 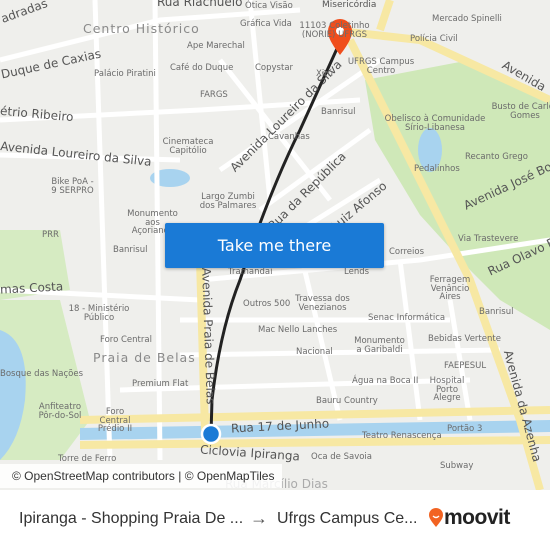 What do you see at coordinates (381, 66) in the screenshot?
I see `poi-label: UFRGS Campus Centro` at bounding box center [381, 66].